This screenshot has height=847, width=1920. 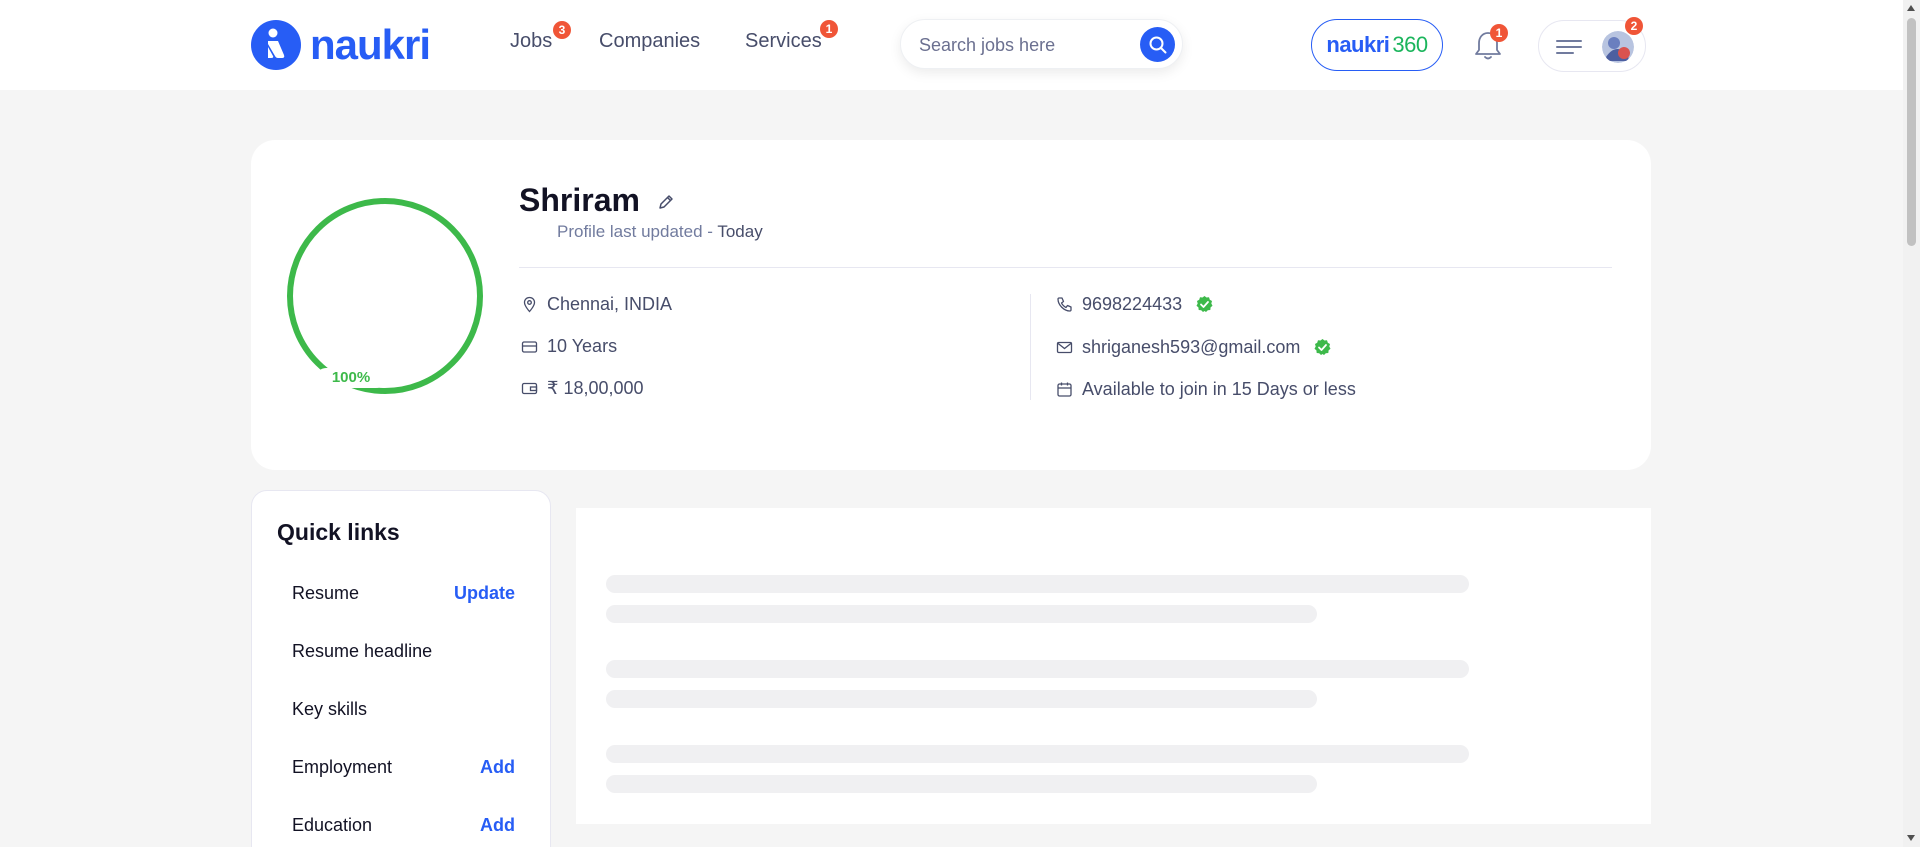 What do you see at coordinates (610, 304) in the screenshot?
I see `profile-location-text: Chennai, INDIA` at bounding box center [610, 304].